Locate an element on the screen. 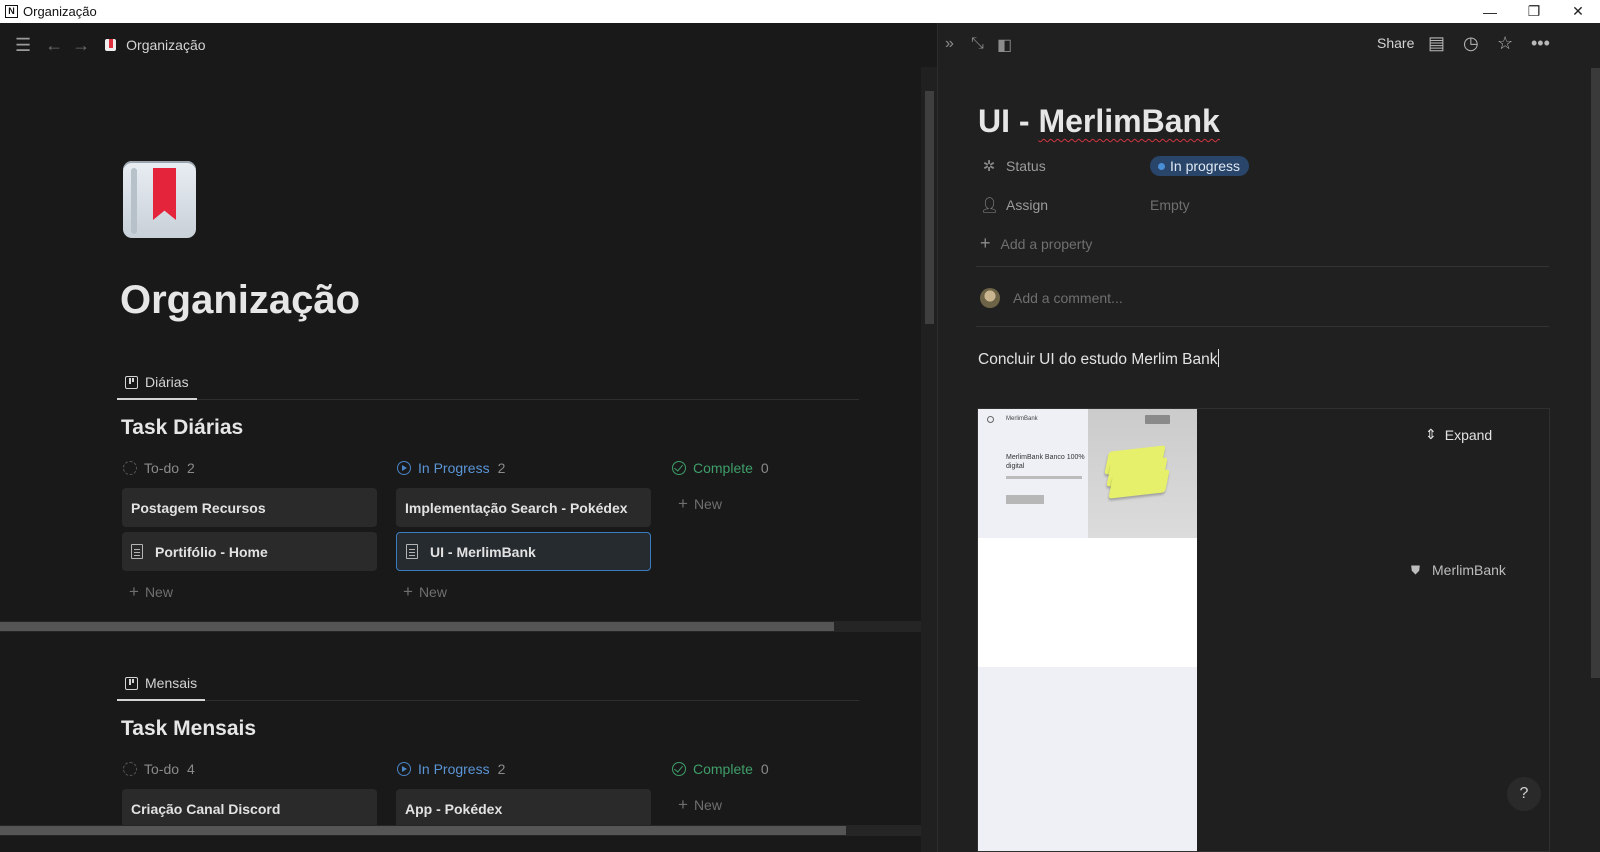  open-full-page-icon: ⤡ is located at coordinates (977, 44).